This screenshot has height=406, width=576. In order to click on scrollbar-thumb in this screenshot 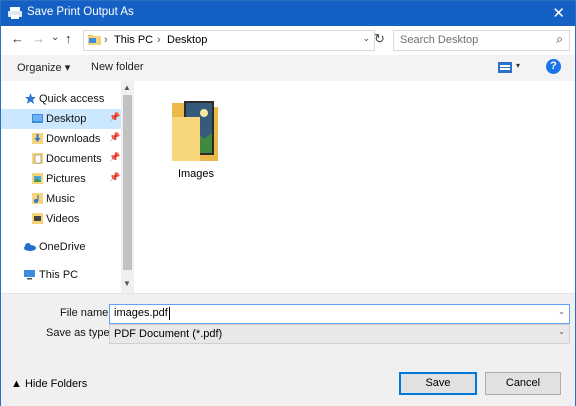, I will do `click(127, 182)`.